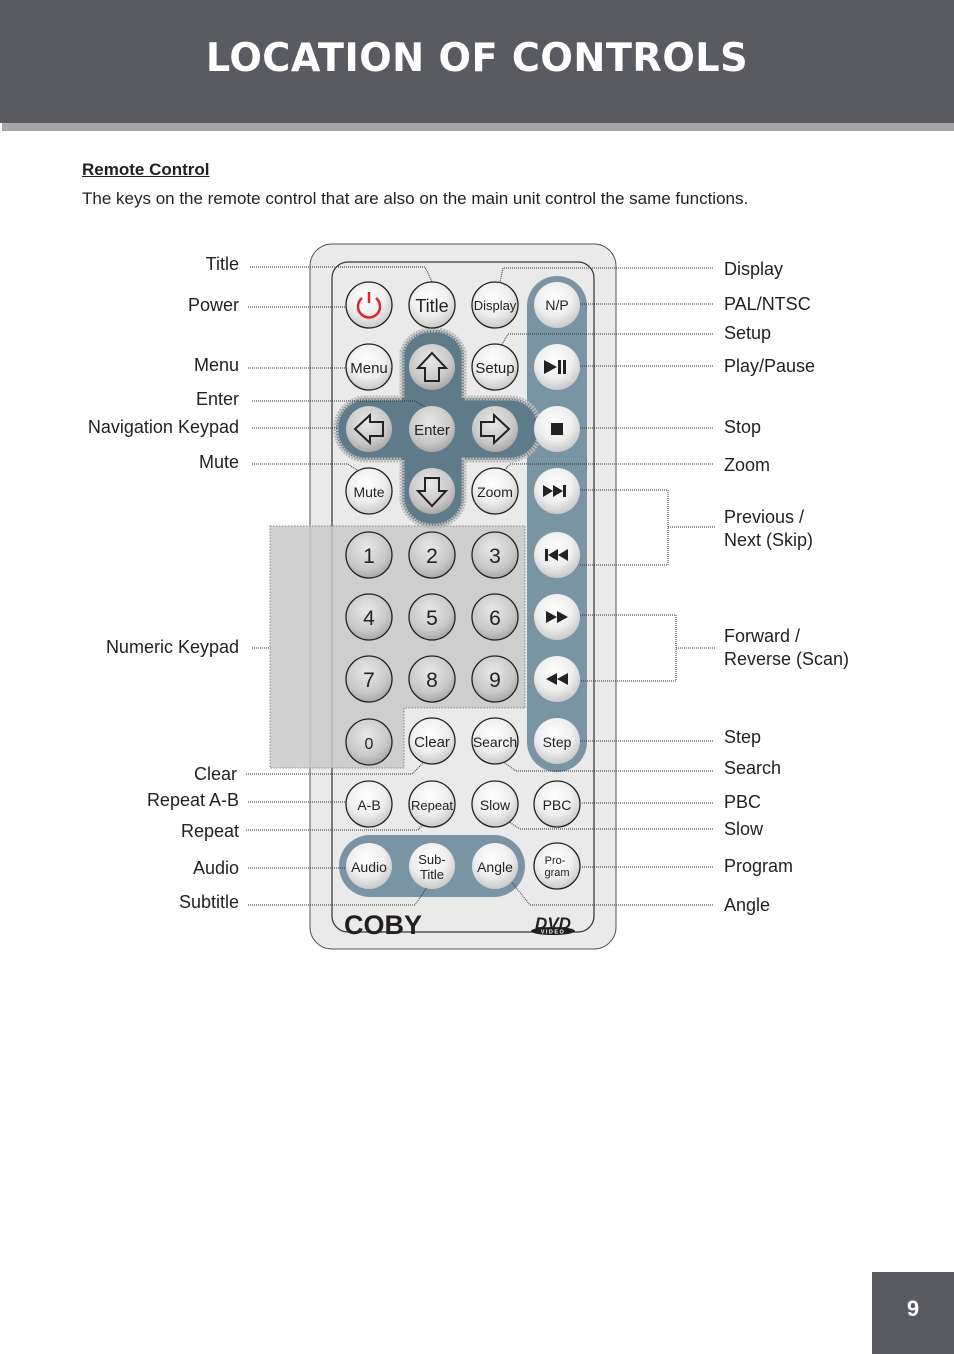 This screenshot has height=1354, width=954. What do you see at coordinates (557, 491) in the screenshot?
I see `next-button` at bounding box center [557, 491].